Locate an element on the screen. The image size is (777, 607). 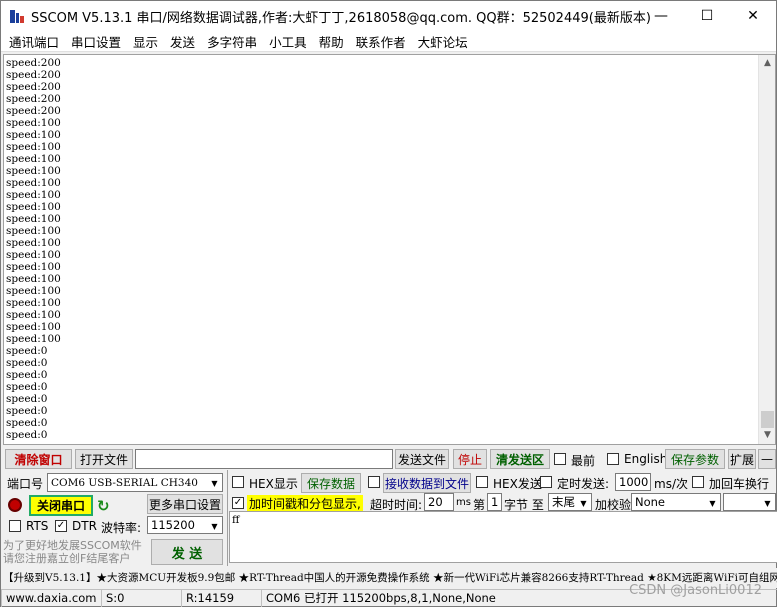
topmost-label: 最前 is located at coordinates (583, 461).